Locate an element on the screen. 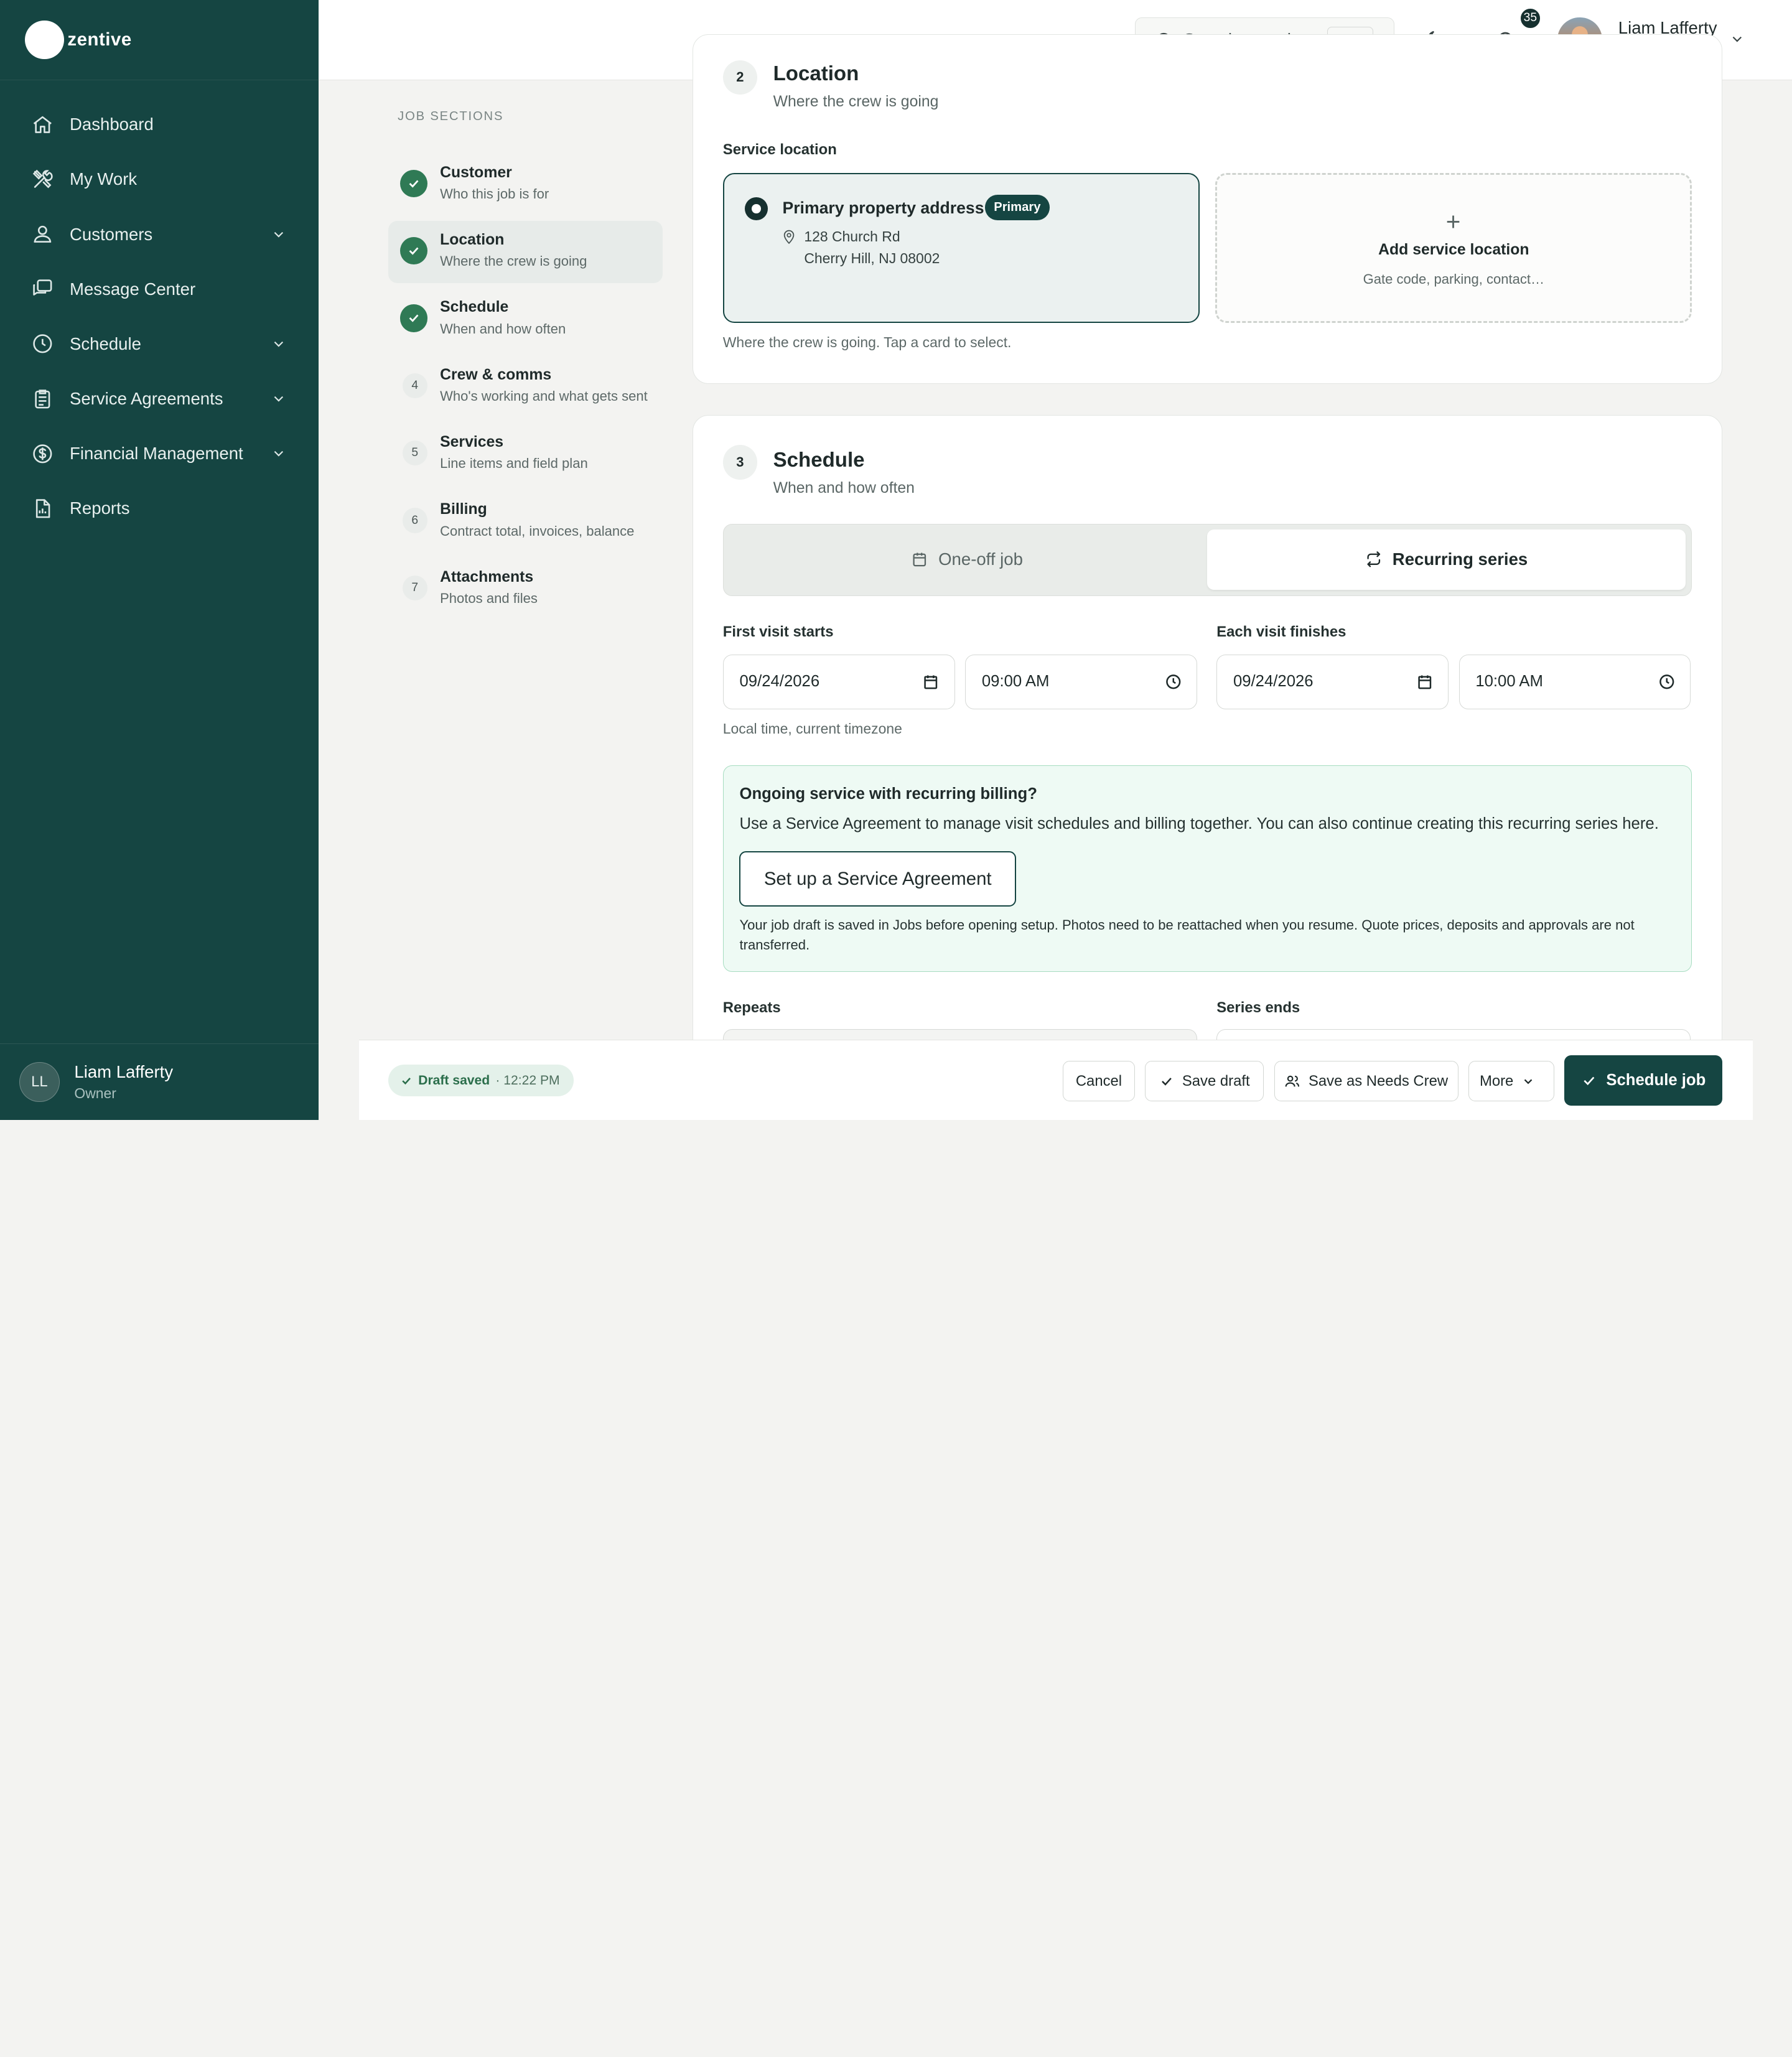 The height and width of the screenshot is (2057, 1792). schedule-title: Schedule is located at coordinates (819, 460).